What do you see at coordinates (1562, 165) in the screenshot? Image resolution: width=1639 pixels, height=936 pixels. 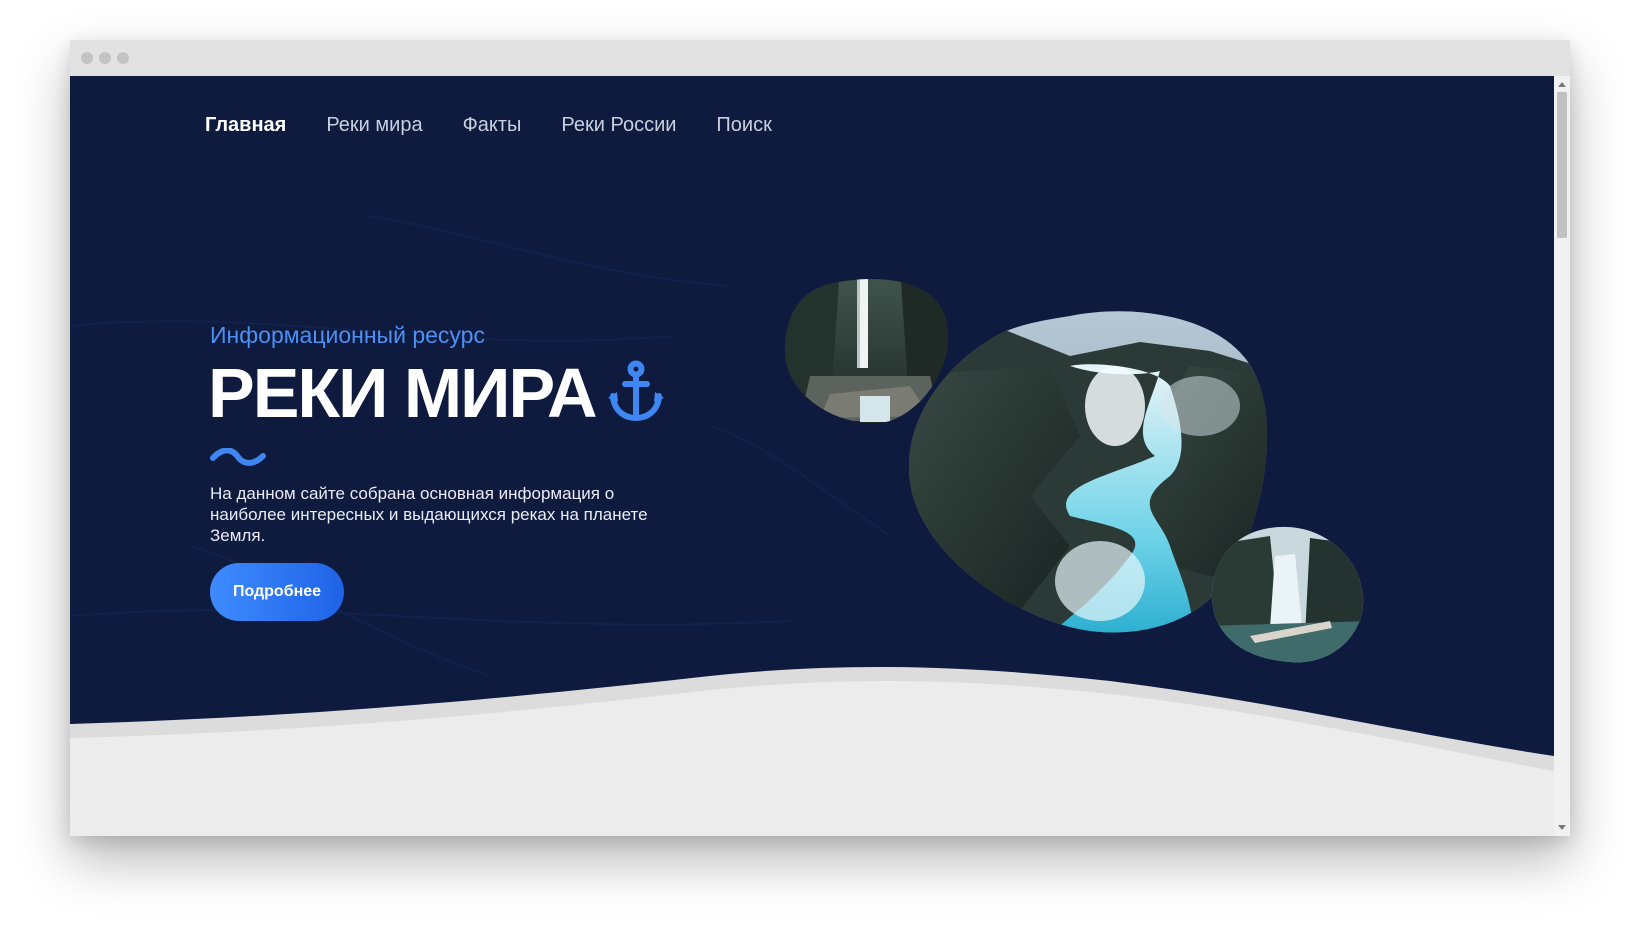 I see `scroll-thumb` at bounding box center [1562, 165].